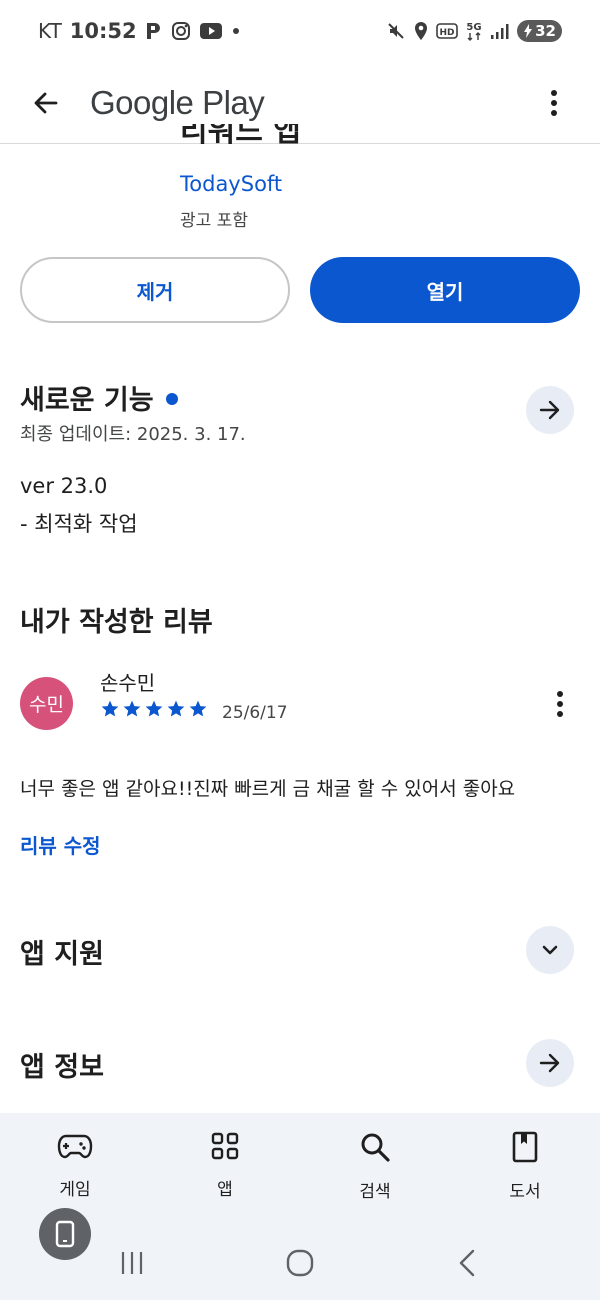 The width and height of the screenshot is (600, 1300). What do you see at coordinates (60, 844) in the screenshot?
I see `edit-review-link: 리뷰 수정` at bounding box center [60, 844].